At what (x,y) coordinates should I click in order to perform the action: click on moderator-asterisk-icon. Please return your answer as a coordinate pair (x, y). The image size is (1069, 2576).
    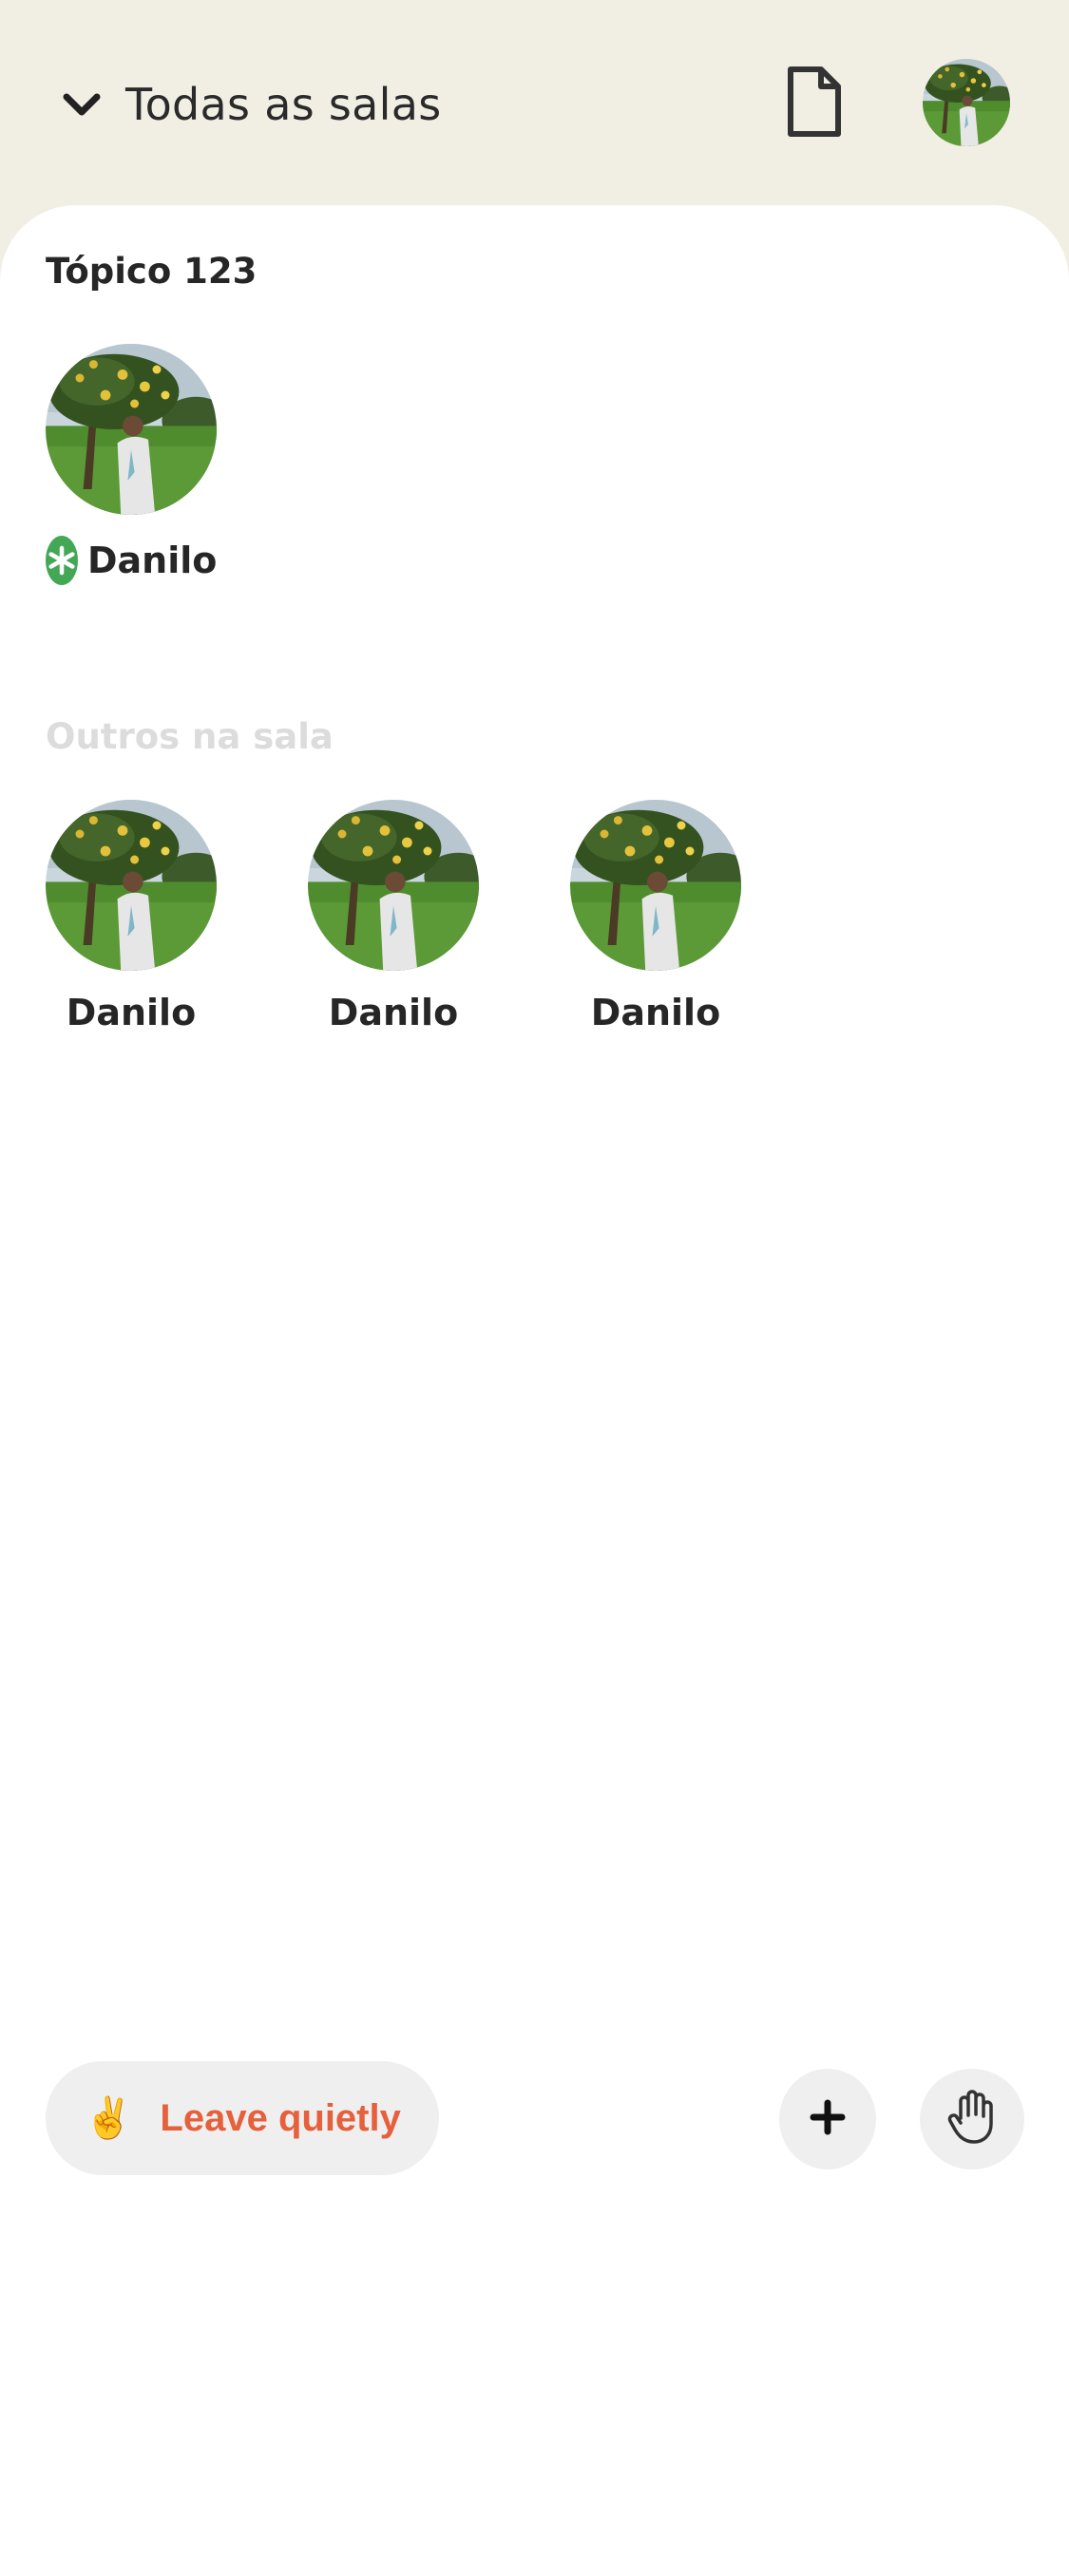
    Looking at the image, I should click on (62, 560).